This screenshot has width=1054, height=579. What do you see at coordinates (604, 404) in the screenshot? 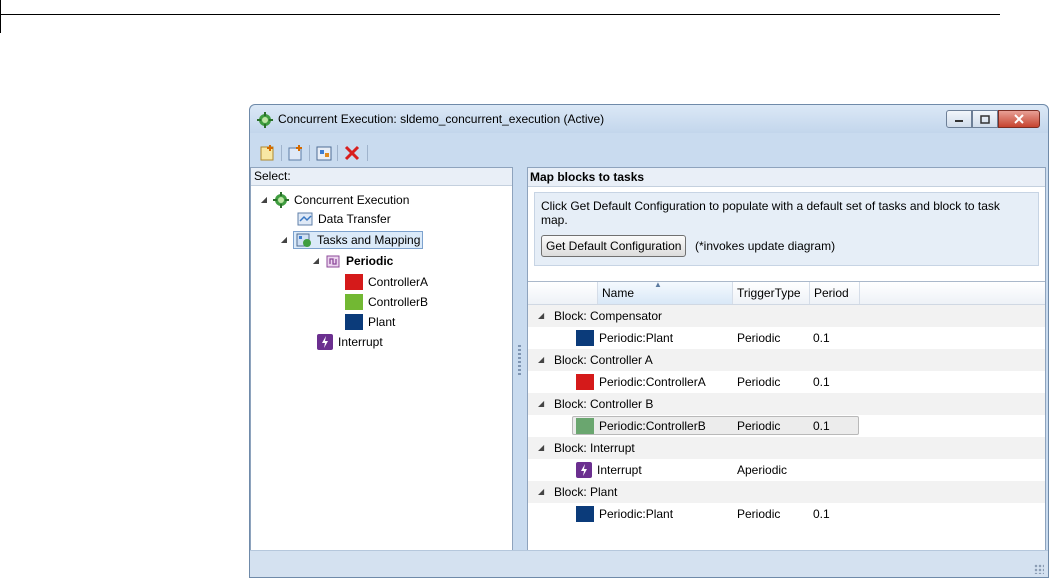
I see `group-label: Block: Controller B` at bounding box center [604, 404].